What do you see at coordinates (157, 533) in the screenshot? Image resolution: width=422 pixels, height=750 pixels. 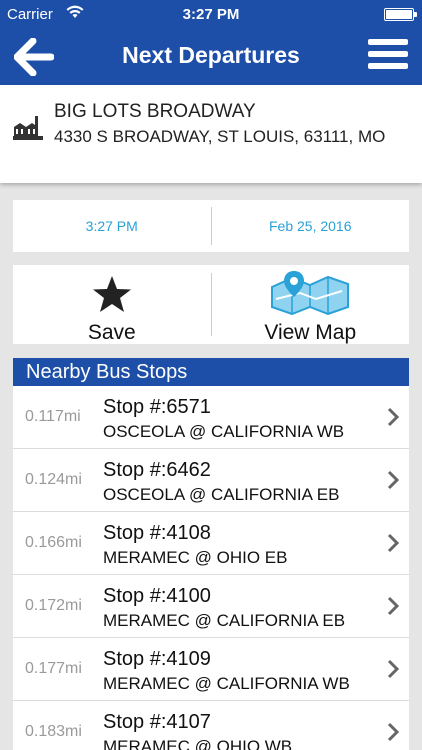 I see `stop-number: Stop #:4108` at bounding box center [157, 533].